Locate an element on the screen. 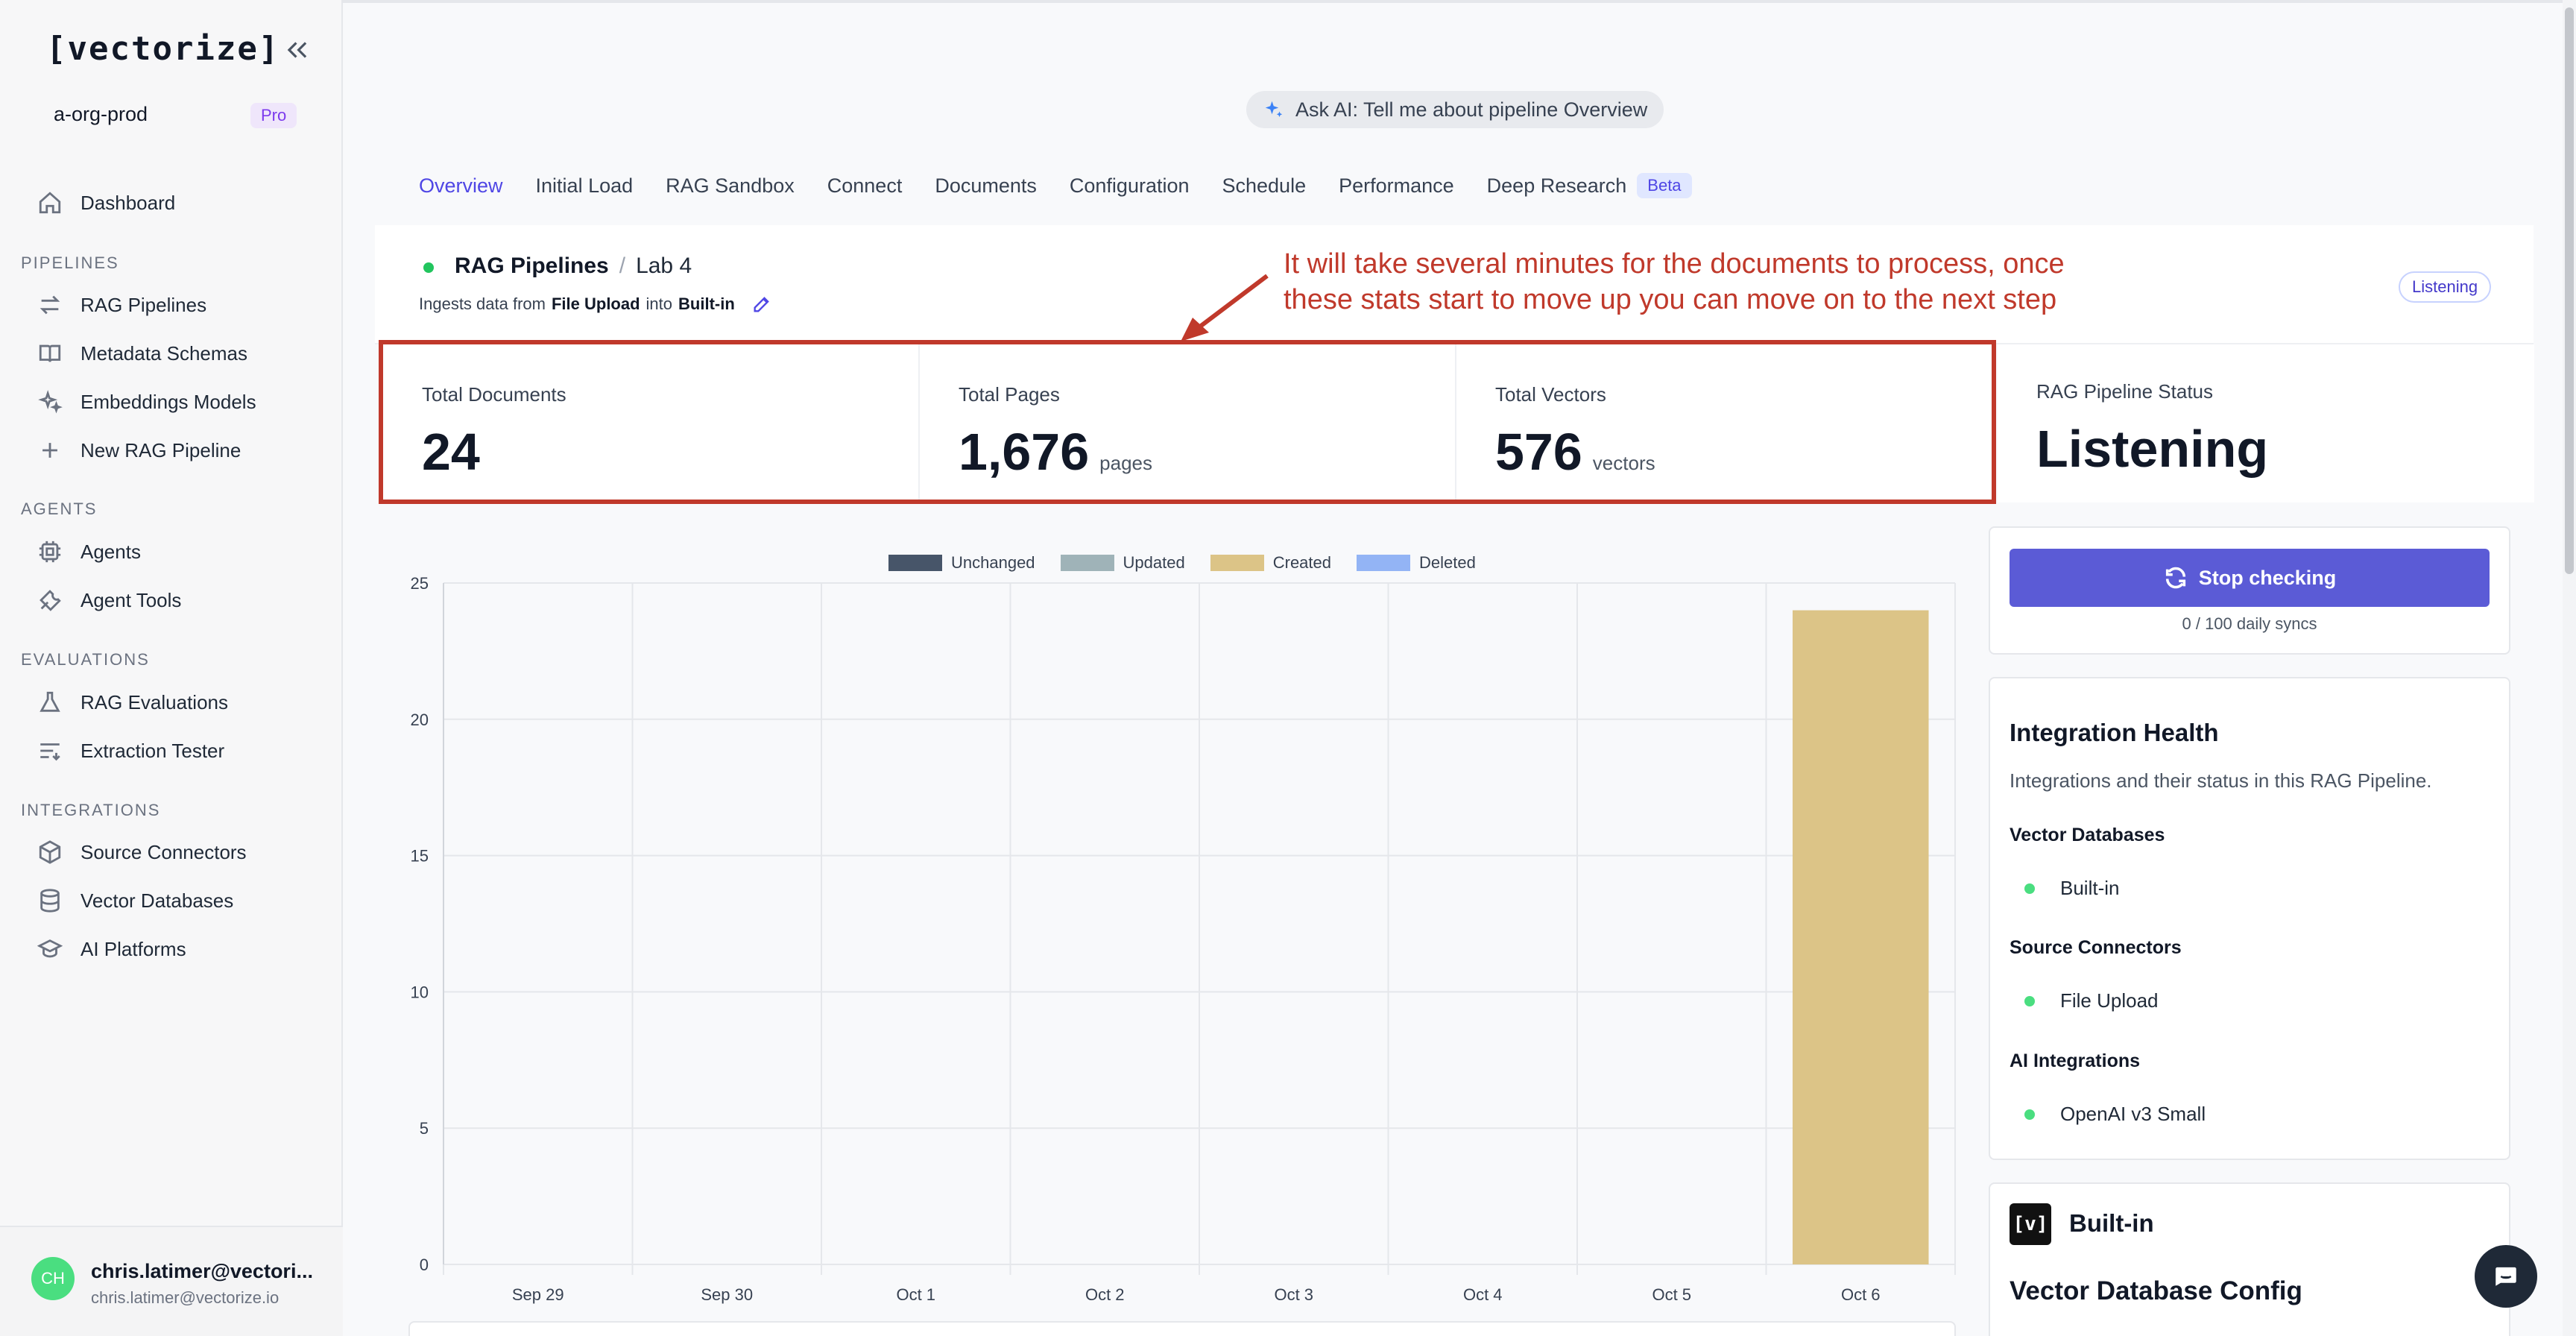 This screenshot has height=1336, width=2576. sidebar-item-new-rag-pipeline: New RAG Pipeline is located at coordinates (177, 450).